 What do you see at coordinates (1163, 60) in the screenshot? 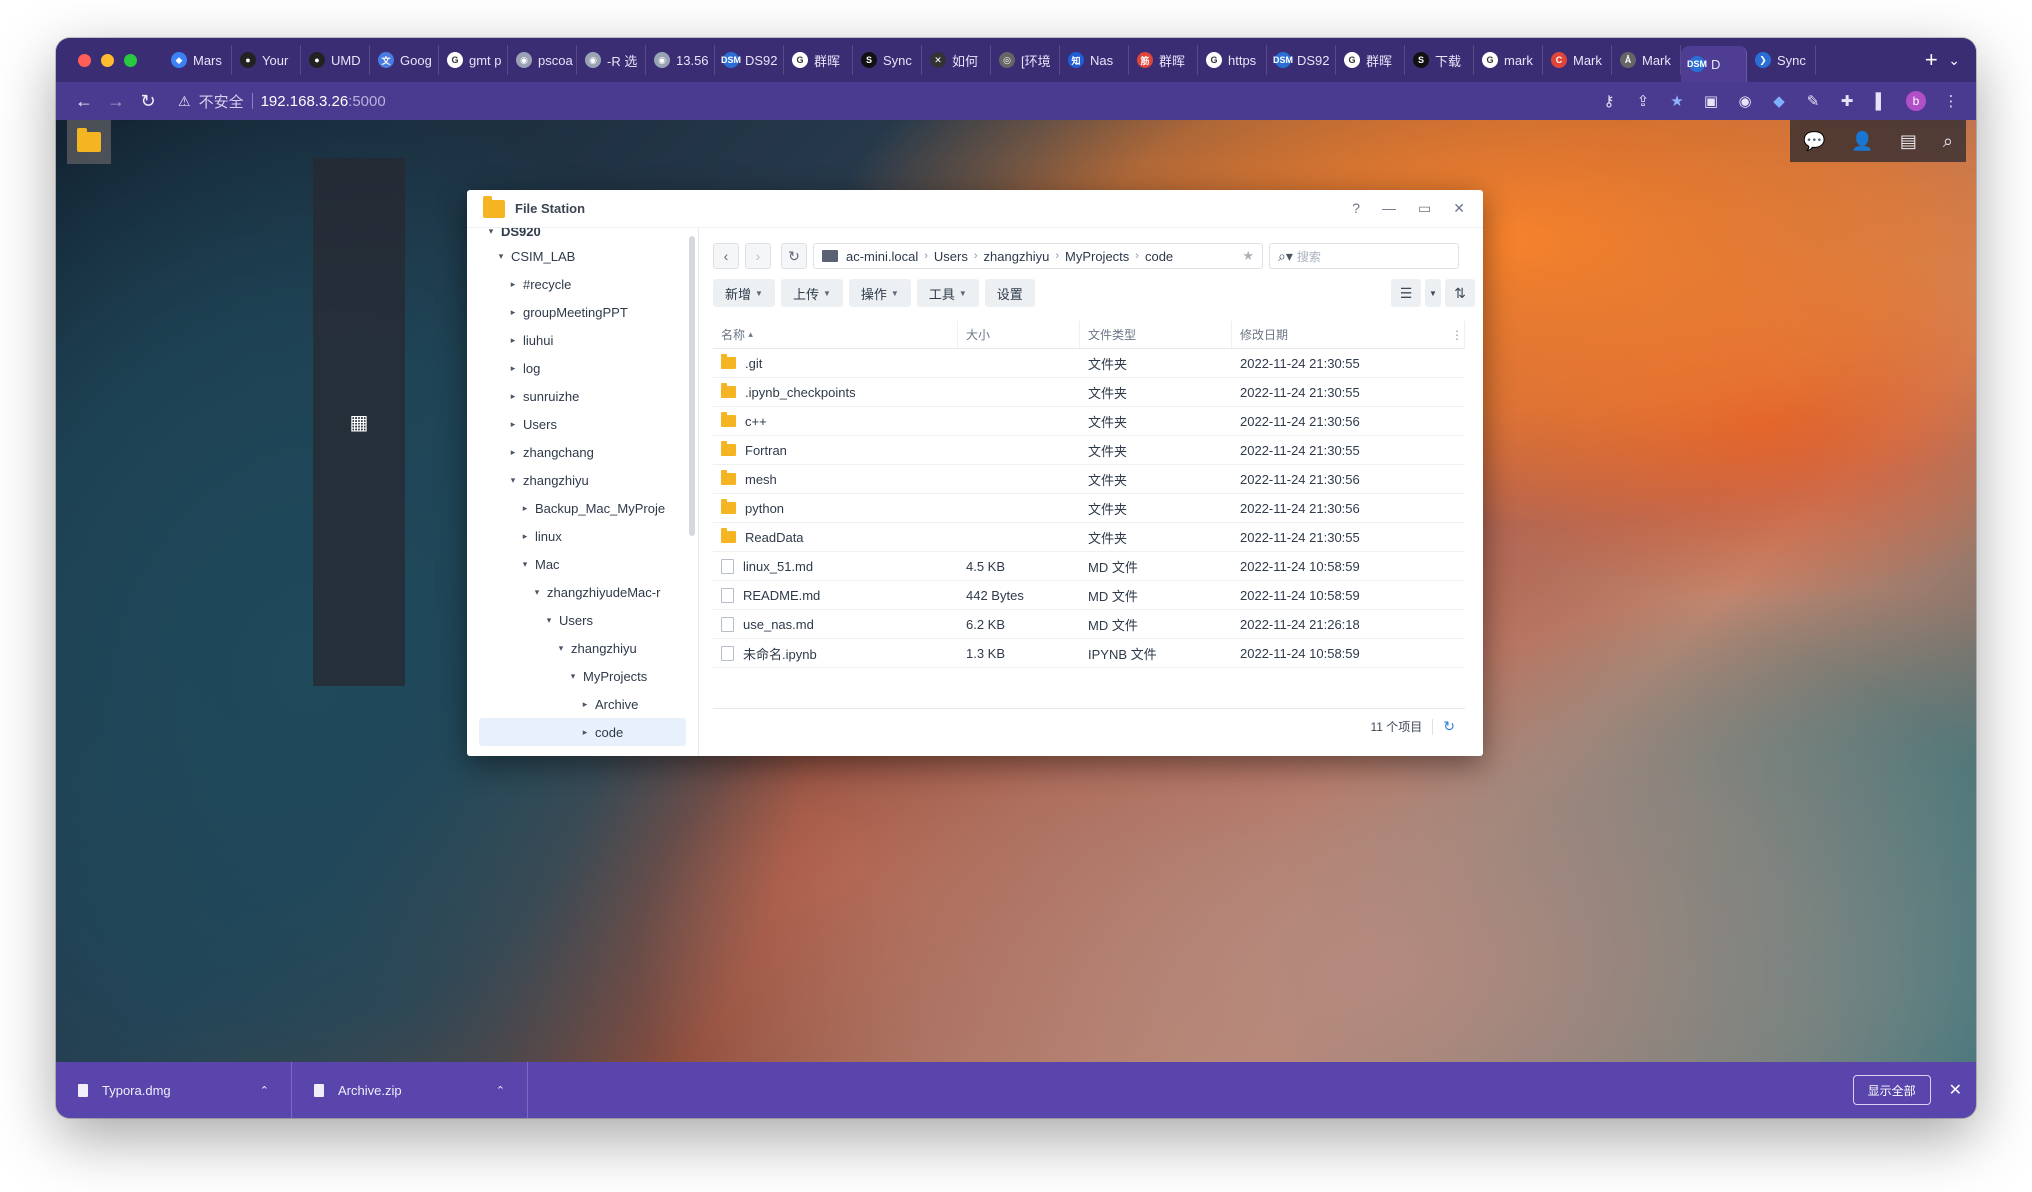
I see `browser-tab: 筋群晖` at bounding box center [1163, 60].